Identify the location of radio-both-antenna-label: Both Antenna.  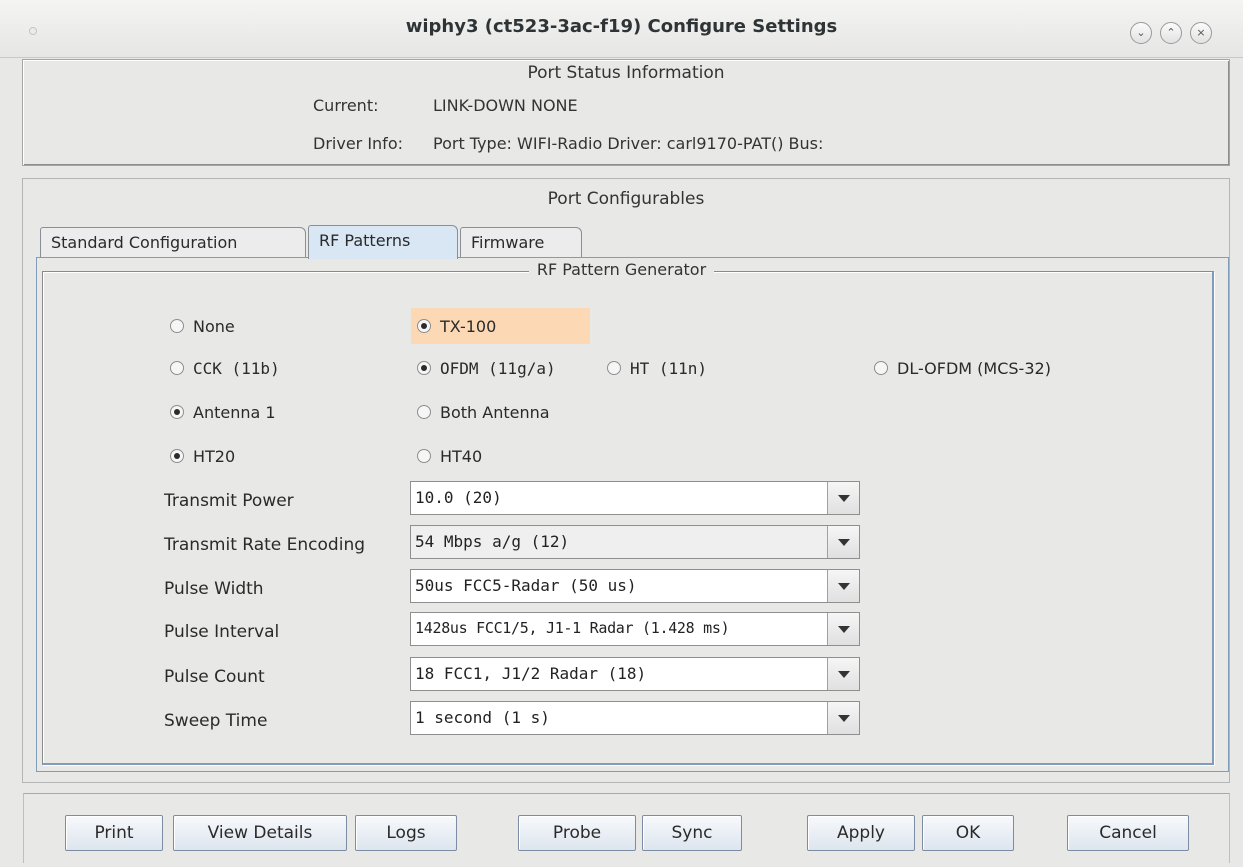
(495, 412).